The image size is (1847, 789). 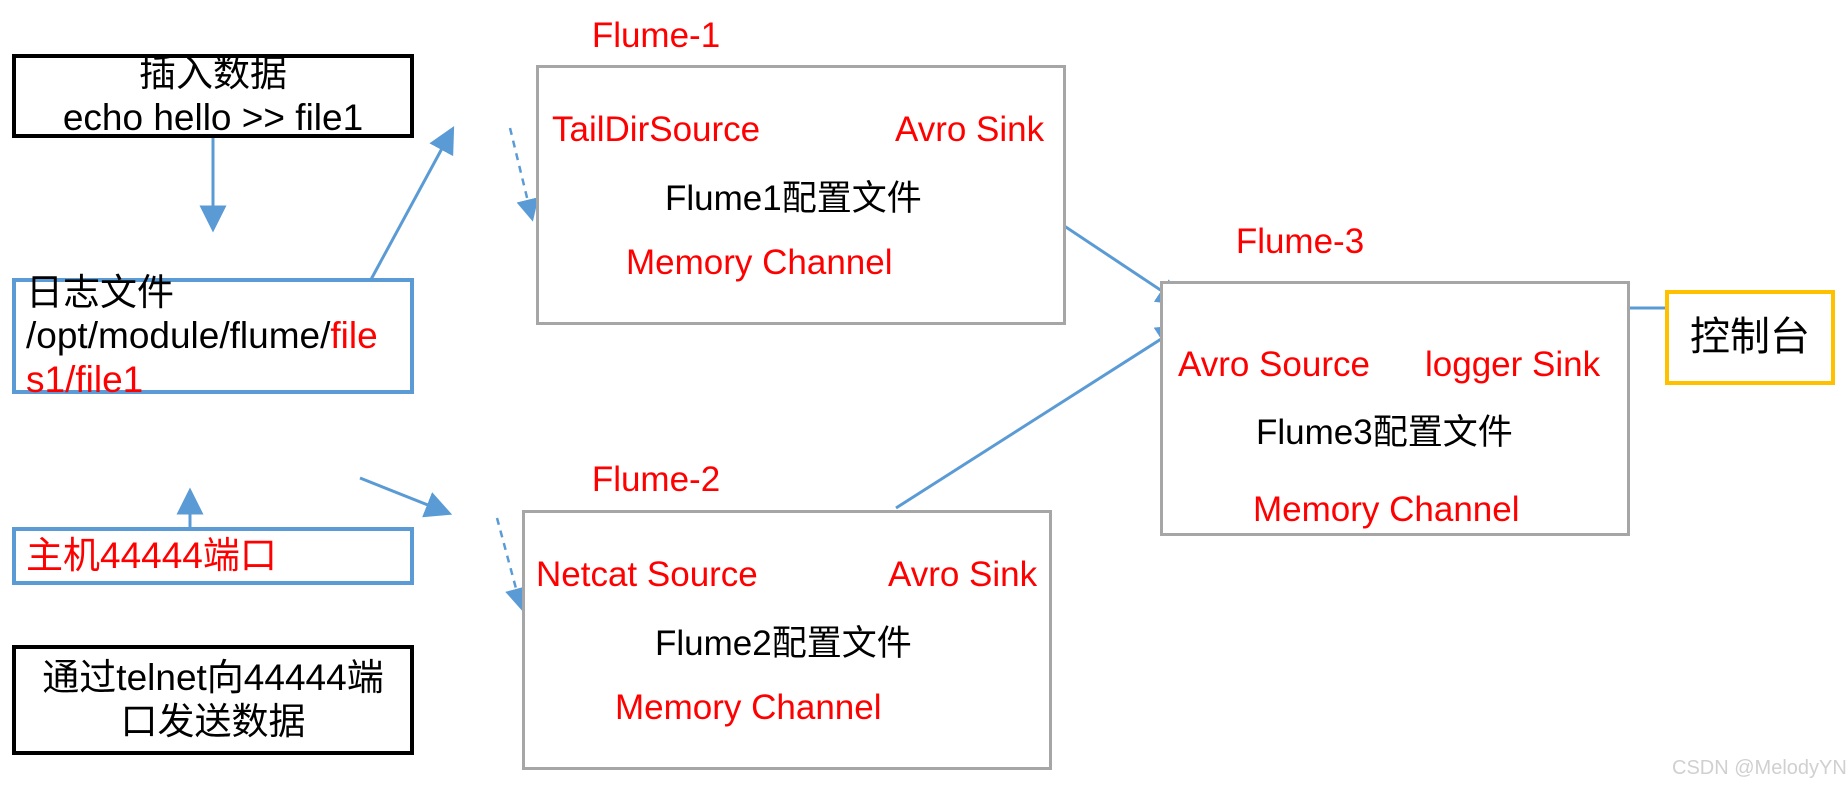 I want to click on node-insert-data: 插入数据 echo hello >> file1, so click(x=213, y=95).